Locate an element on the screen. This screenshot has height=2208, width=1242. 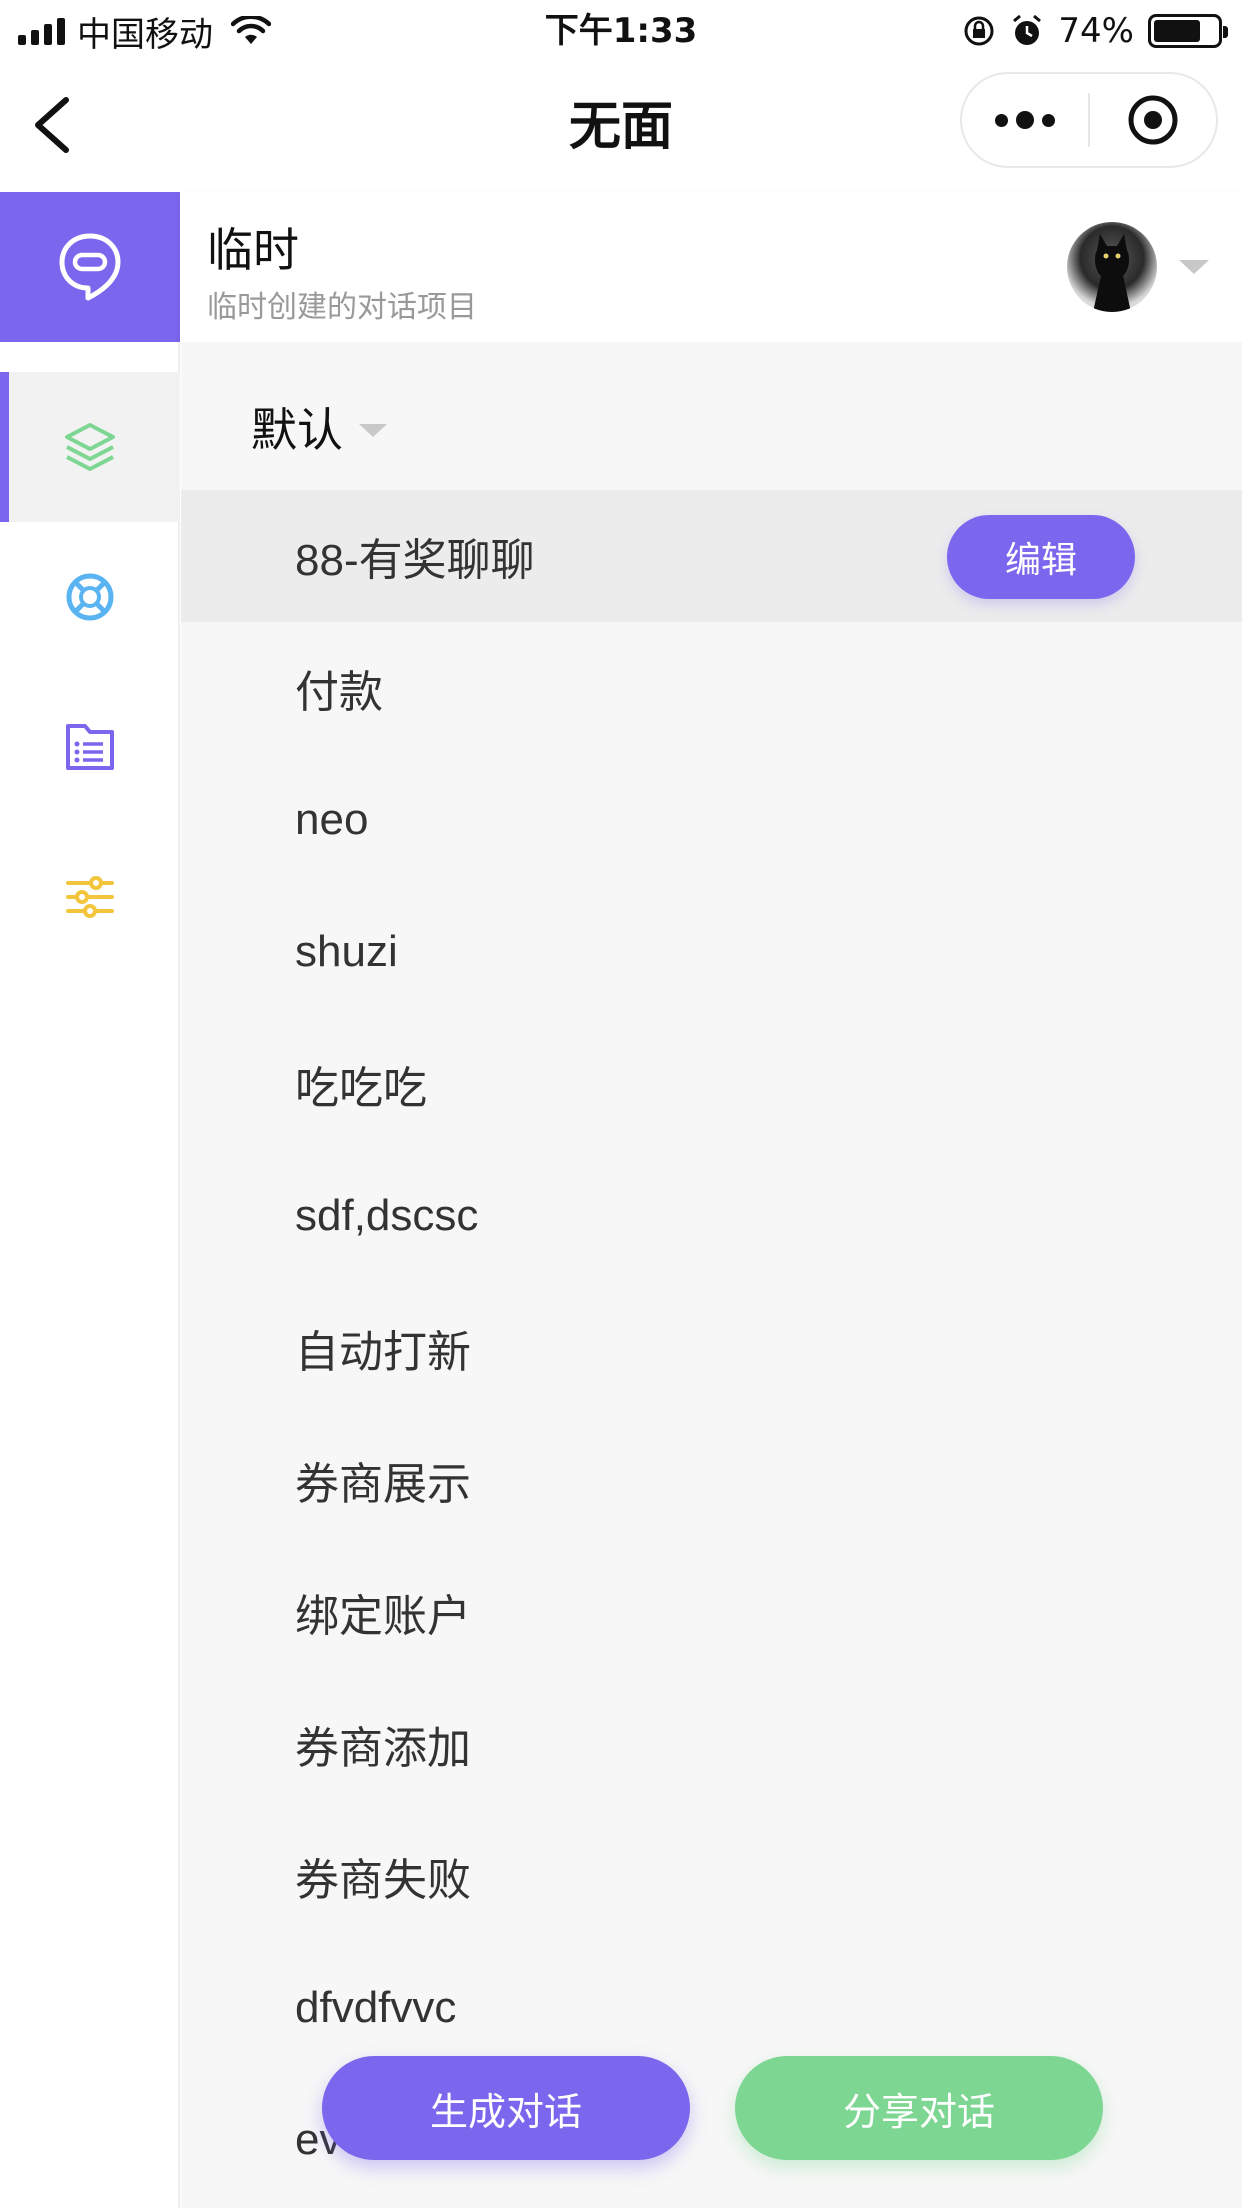
list-item: neo is located at coordinates (711, 820).